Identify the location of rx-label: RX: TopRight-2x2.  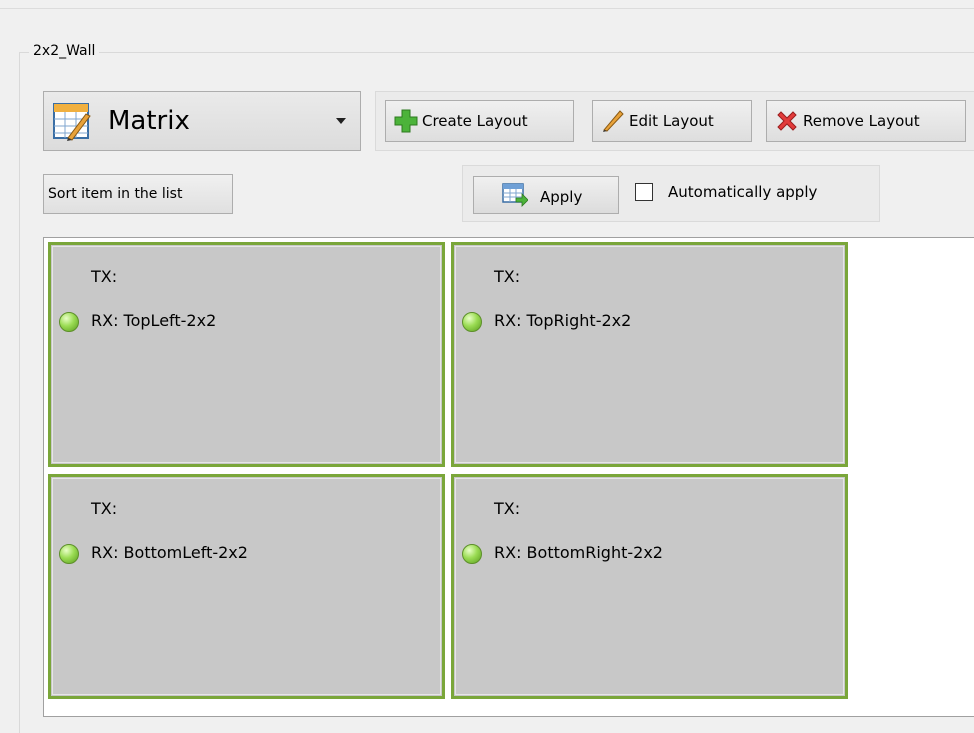
(563, 320).